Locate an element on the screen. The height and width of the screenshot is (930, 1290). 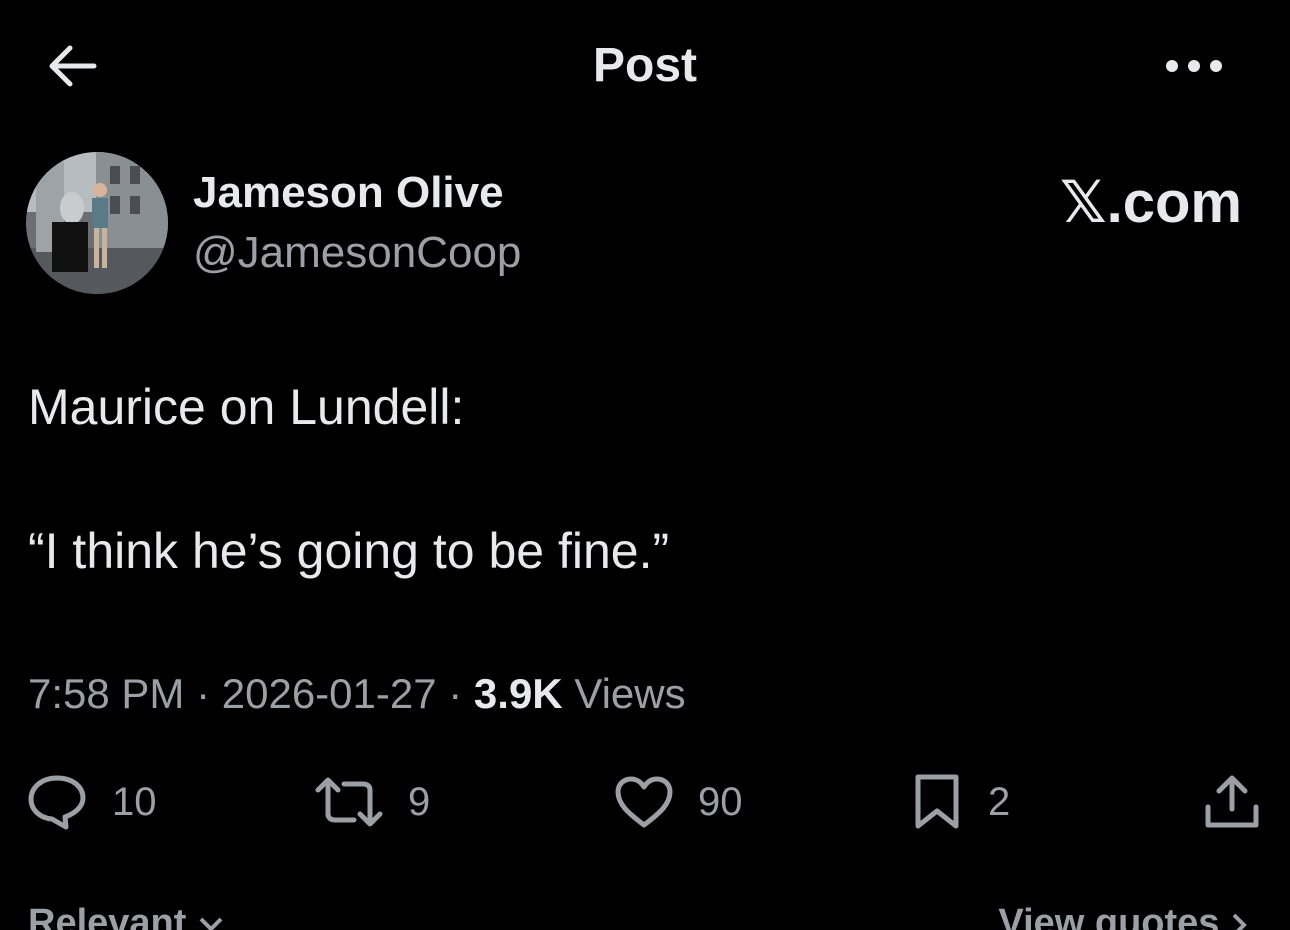
views-count: 3.9K is located at coordinates (518, 693).